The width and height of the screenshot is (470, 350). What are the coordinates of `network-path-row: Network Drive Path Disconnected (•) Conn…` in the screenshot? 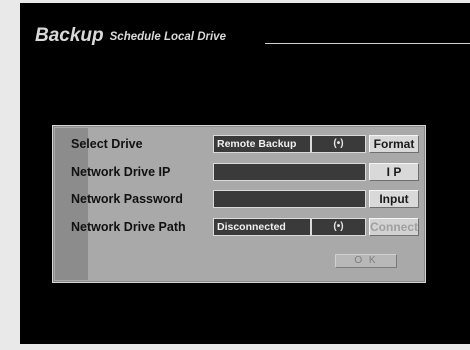 It's located at (246, 227).